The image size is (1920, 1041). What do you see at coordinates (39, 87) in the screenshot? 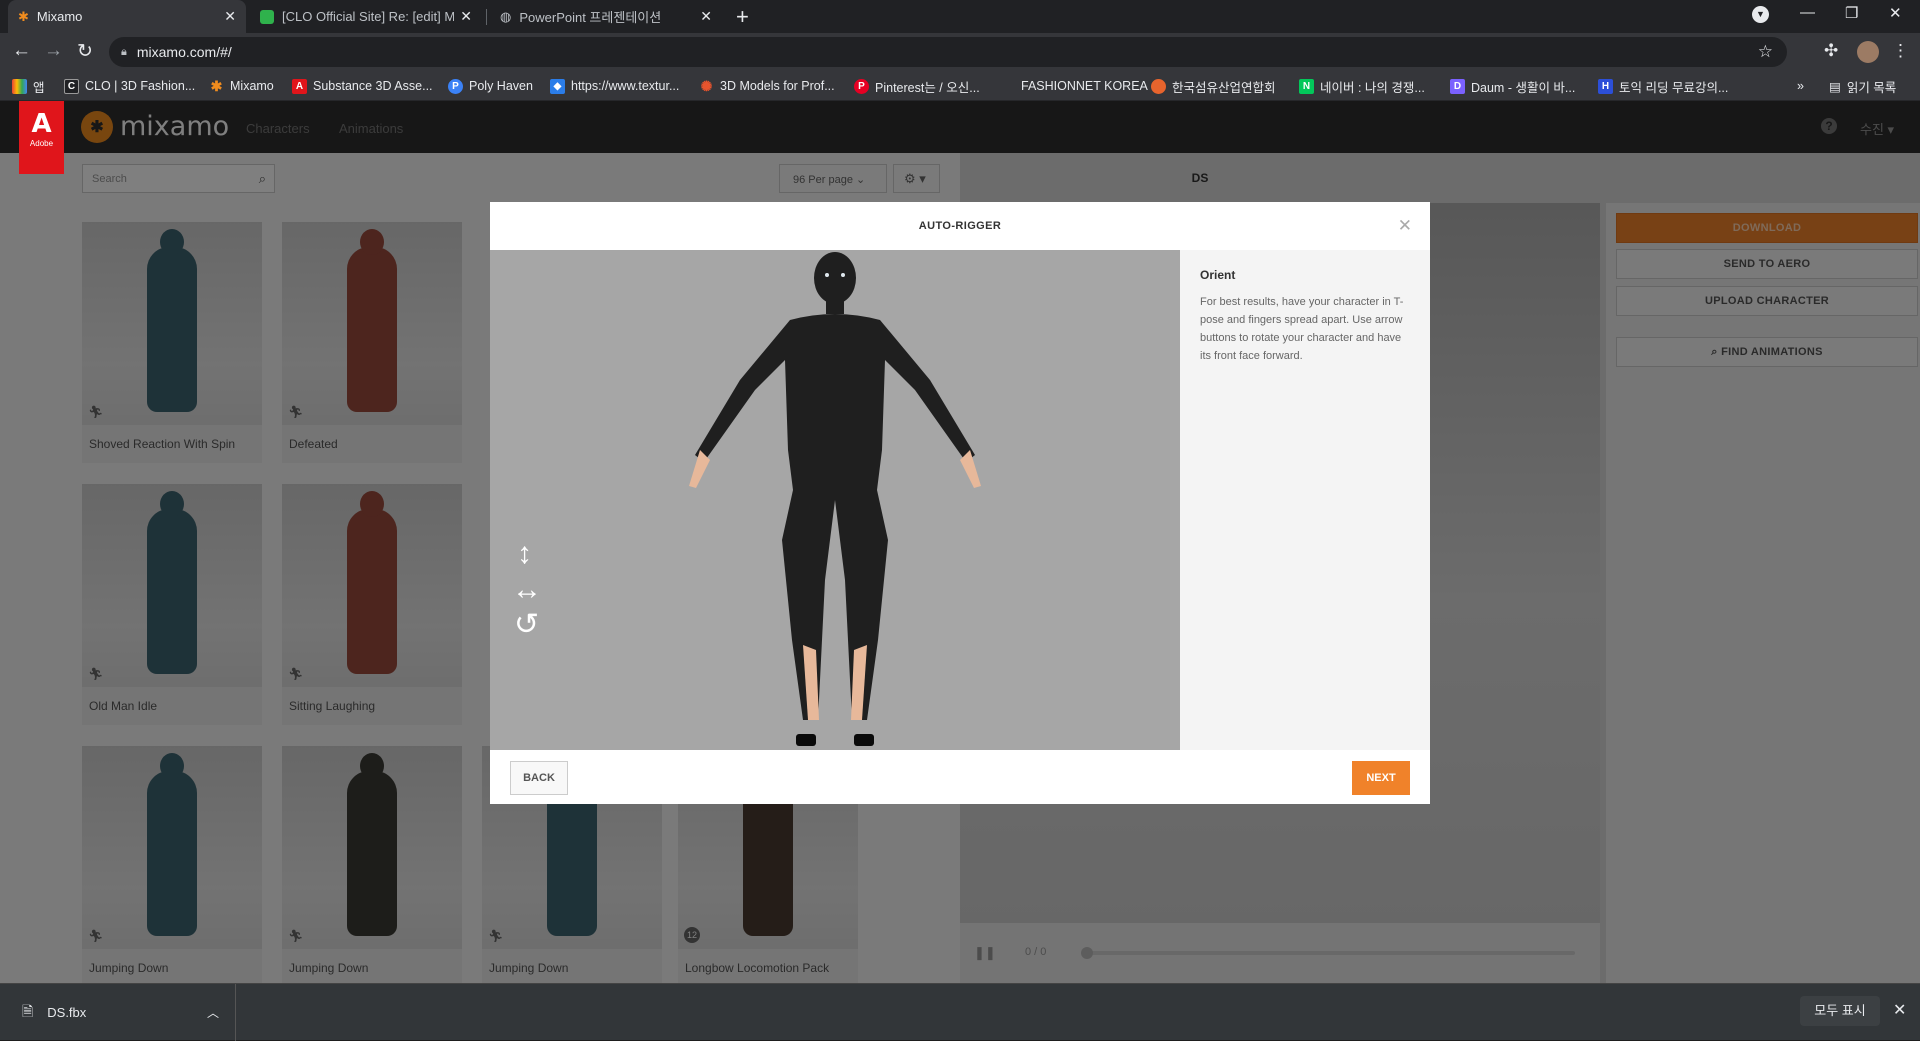
I see `bookmark-label: 앱` at bounding box center [39, 87].